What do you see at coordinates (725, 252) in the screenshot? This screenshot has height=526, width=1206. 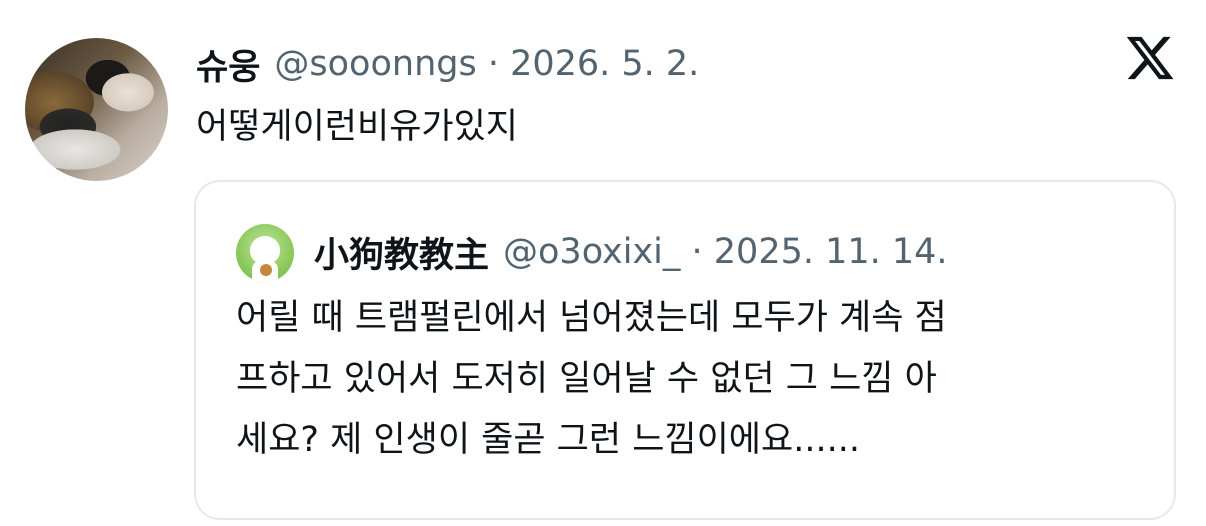 I see `quoted-author-handle-and-date: @o3oxixi_ · 2025. 11. 14.` at bounding box center [725, 252].